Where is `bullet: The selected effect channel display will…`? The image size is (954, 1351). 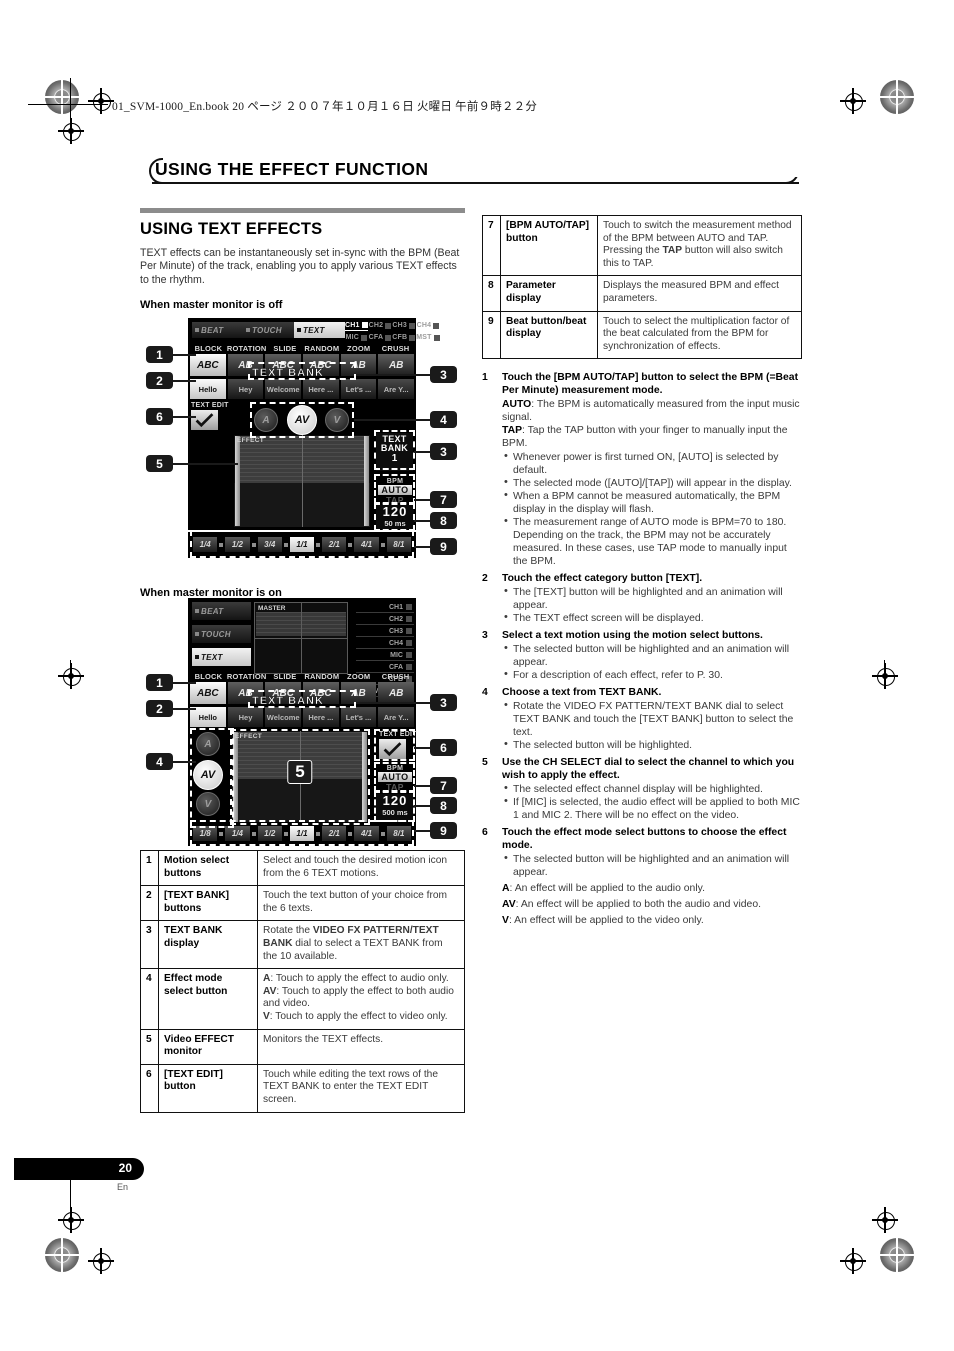 bullet: The selected effect channel display will… is located at coordinates (652, 789).